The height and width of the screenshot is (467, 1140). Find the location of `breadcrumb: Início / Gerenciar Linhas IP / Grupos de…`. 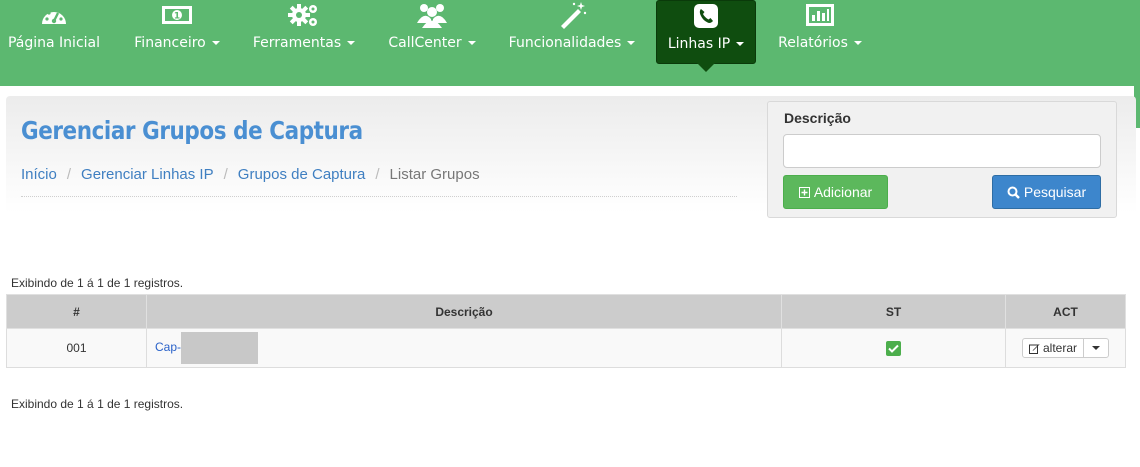

breadcrumb: Início / Gerenciar Linhas IP / Grupos de… is located at coordinates (250, 174).